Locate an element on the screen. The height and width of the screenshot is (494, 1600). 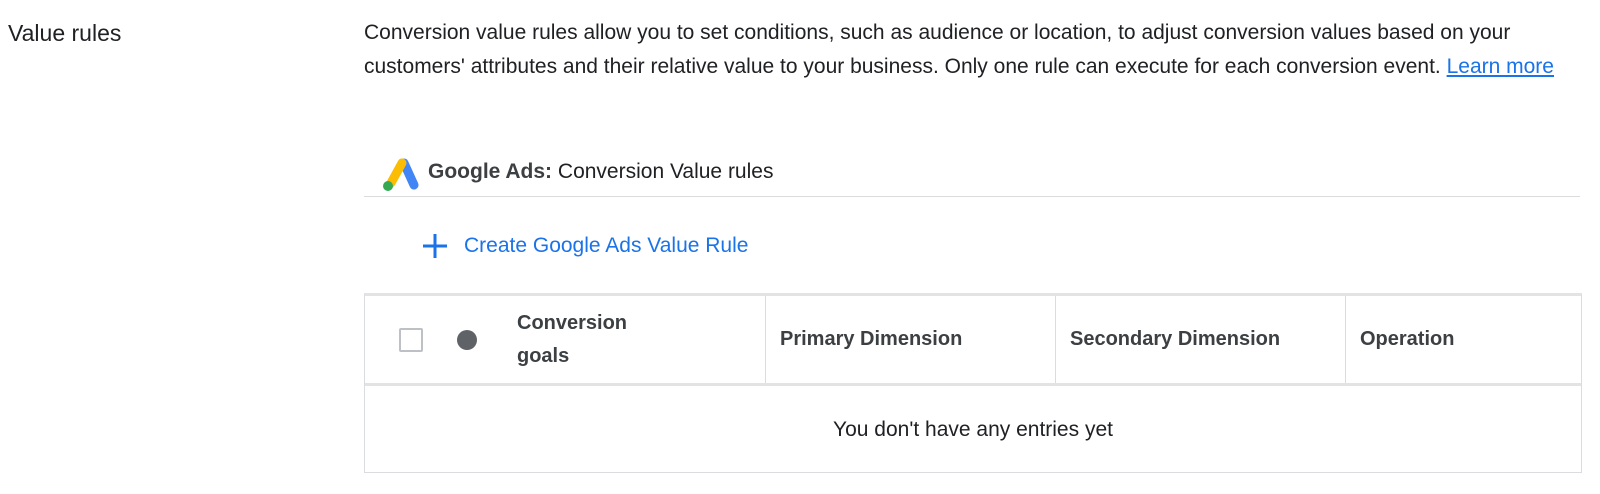
create-value-rule-button: Create Google Ads Value Rule is located at coordinates (584, 246).